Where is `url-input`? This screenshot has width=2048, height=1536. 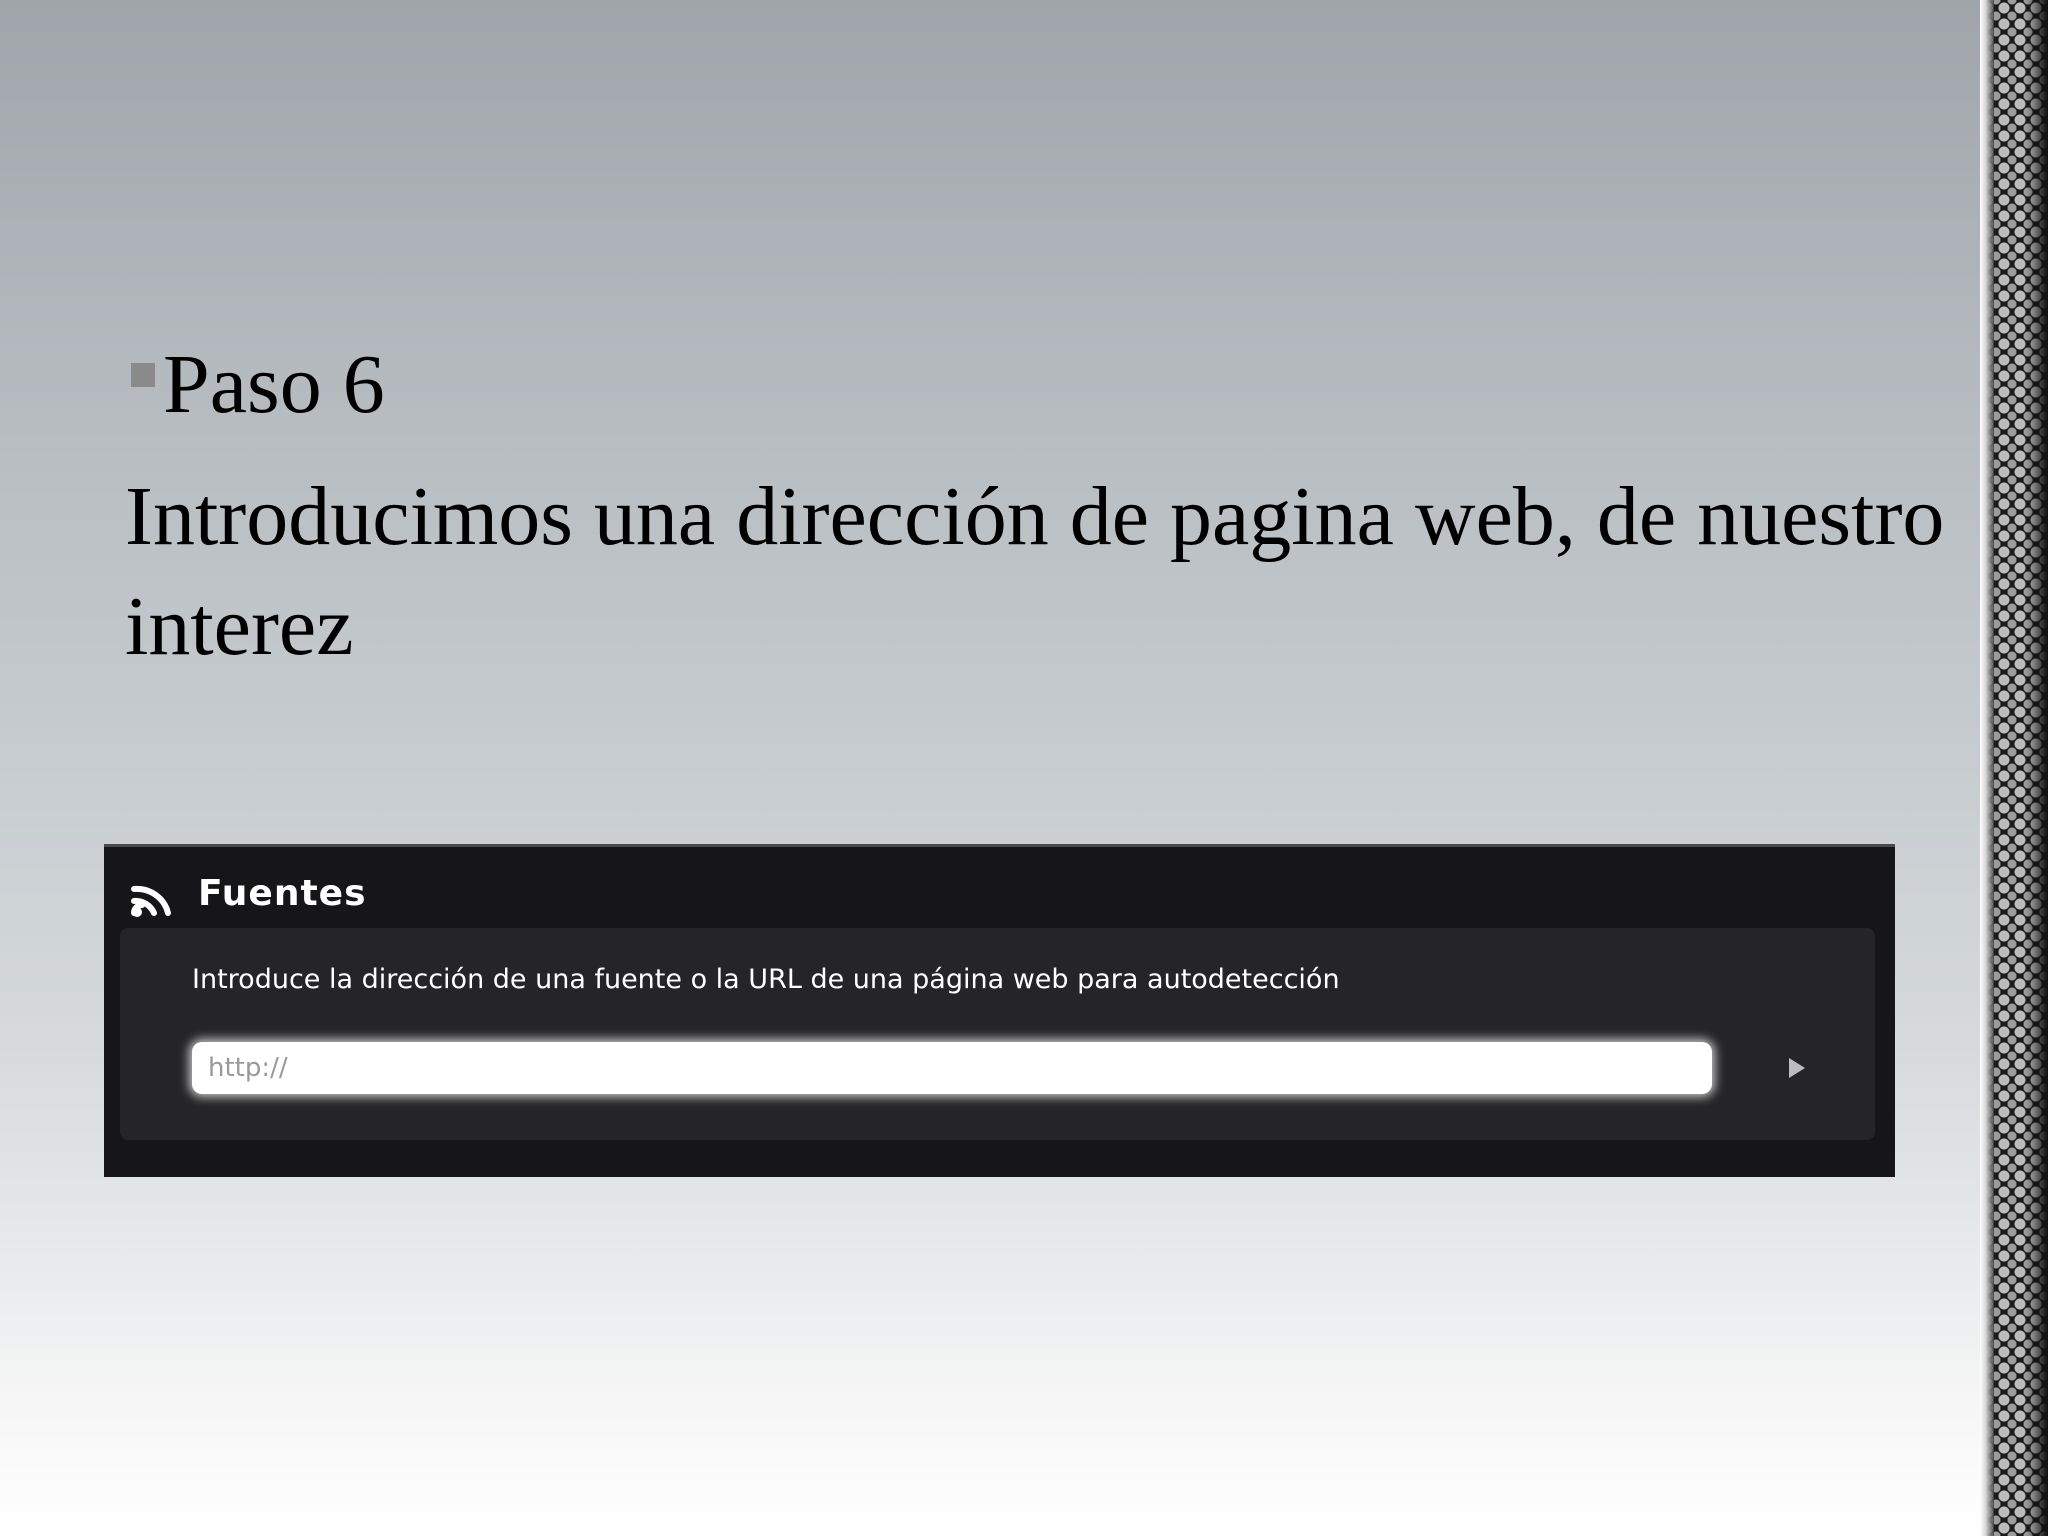 url-input is located at coordinates (952, 1068).